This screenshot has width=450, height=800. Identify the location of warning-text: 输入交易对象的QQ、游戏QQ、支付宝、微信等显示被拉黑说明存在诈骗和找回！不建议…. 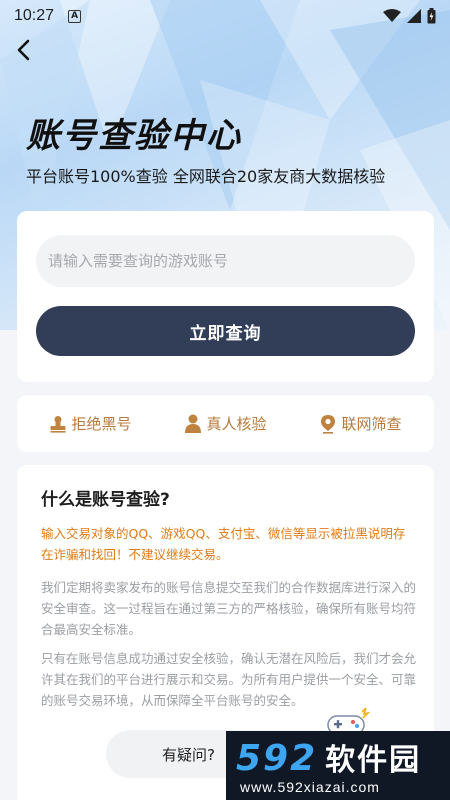
(223, 544).